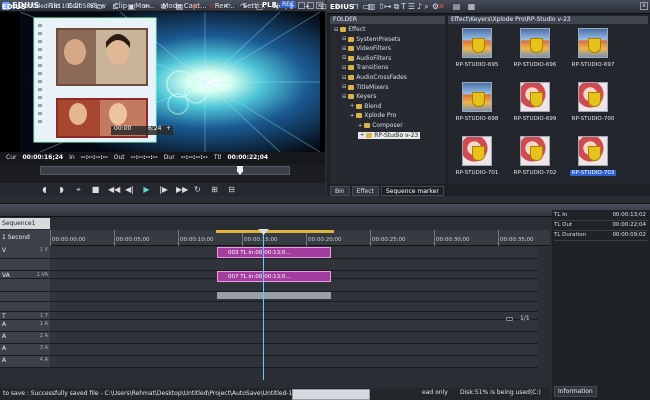 This screenshot has height=400, width=650. What do you see at coordinates (371, 39) in the screenshot?
I see `tree-node: ⊟ SystemPresets` at bounding box center [371, 39].